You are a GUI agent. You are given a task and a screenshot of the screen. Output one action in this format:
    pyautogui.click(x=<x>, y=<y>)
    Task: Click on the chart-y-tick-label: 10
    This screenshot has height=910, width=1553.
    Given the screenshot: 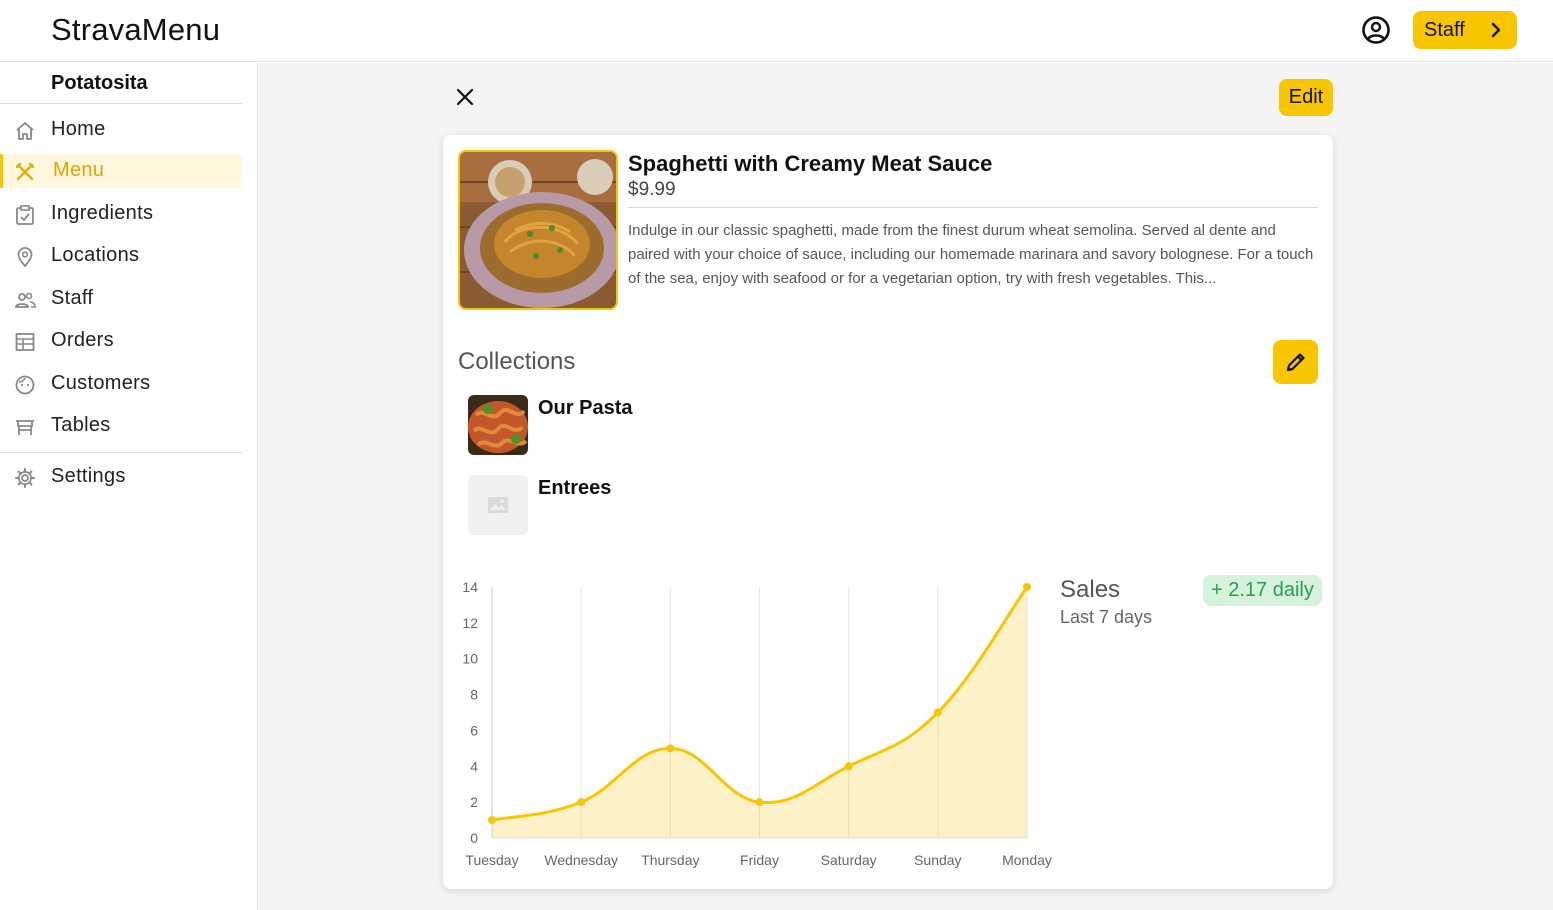 What is the action you would take?
    pyautogui.click(x=470, y=659)
    